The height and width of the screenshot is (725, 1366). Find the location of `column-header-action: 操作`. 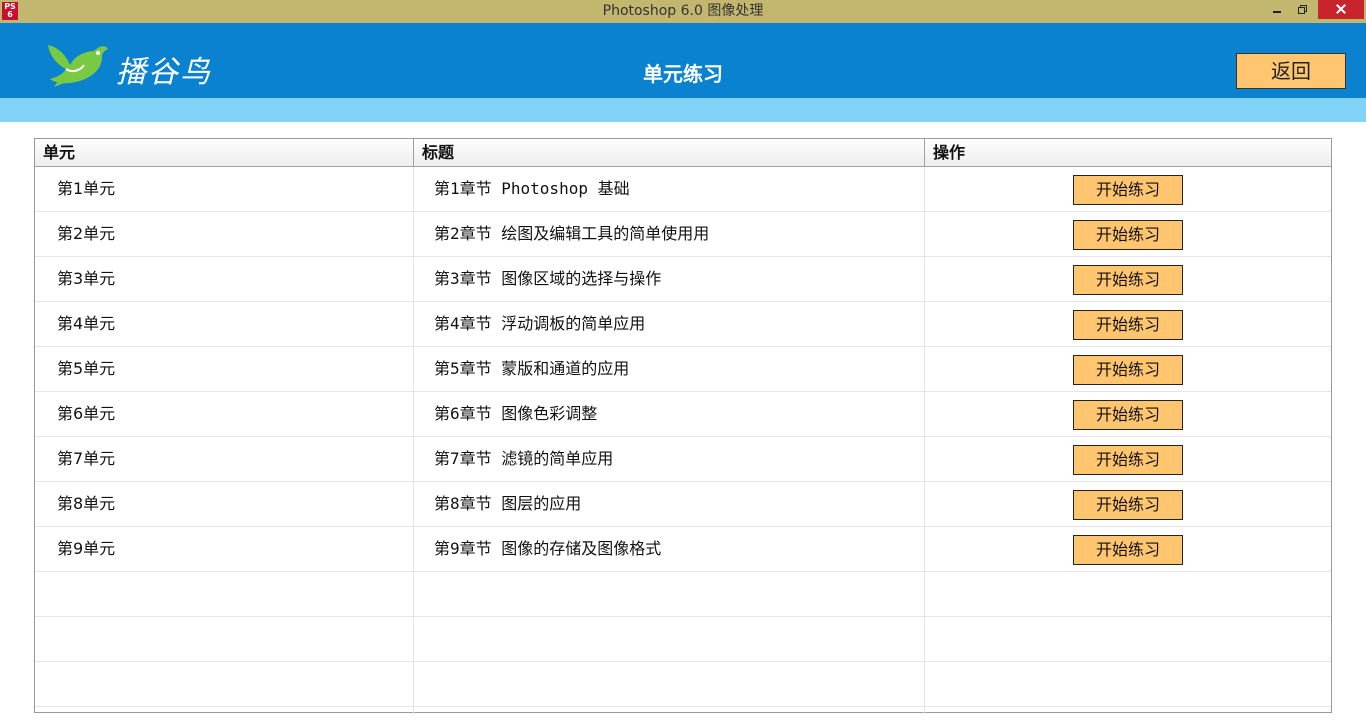

column-header-action: 操作 is located at coordinates (1128, 152).